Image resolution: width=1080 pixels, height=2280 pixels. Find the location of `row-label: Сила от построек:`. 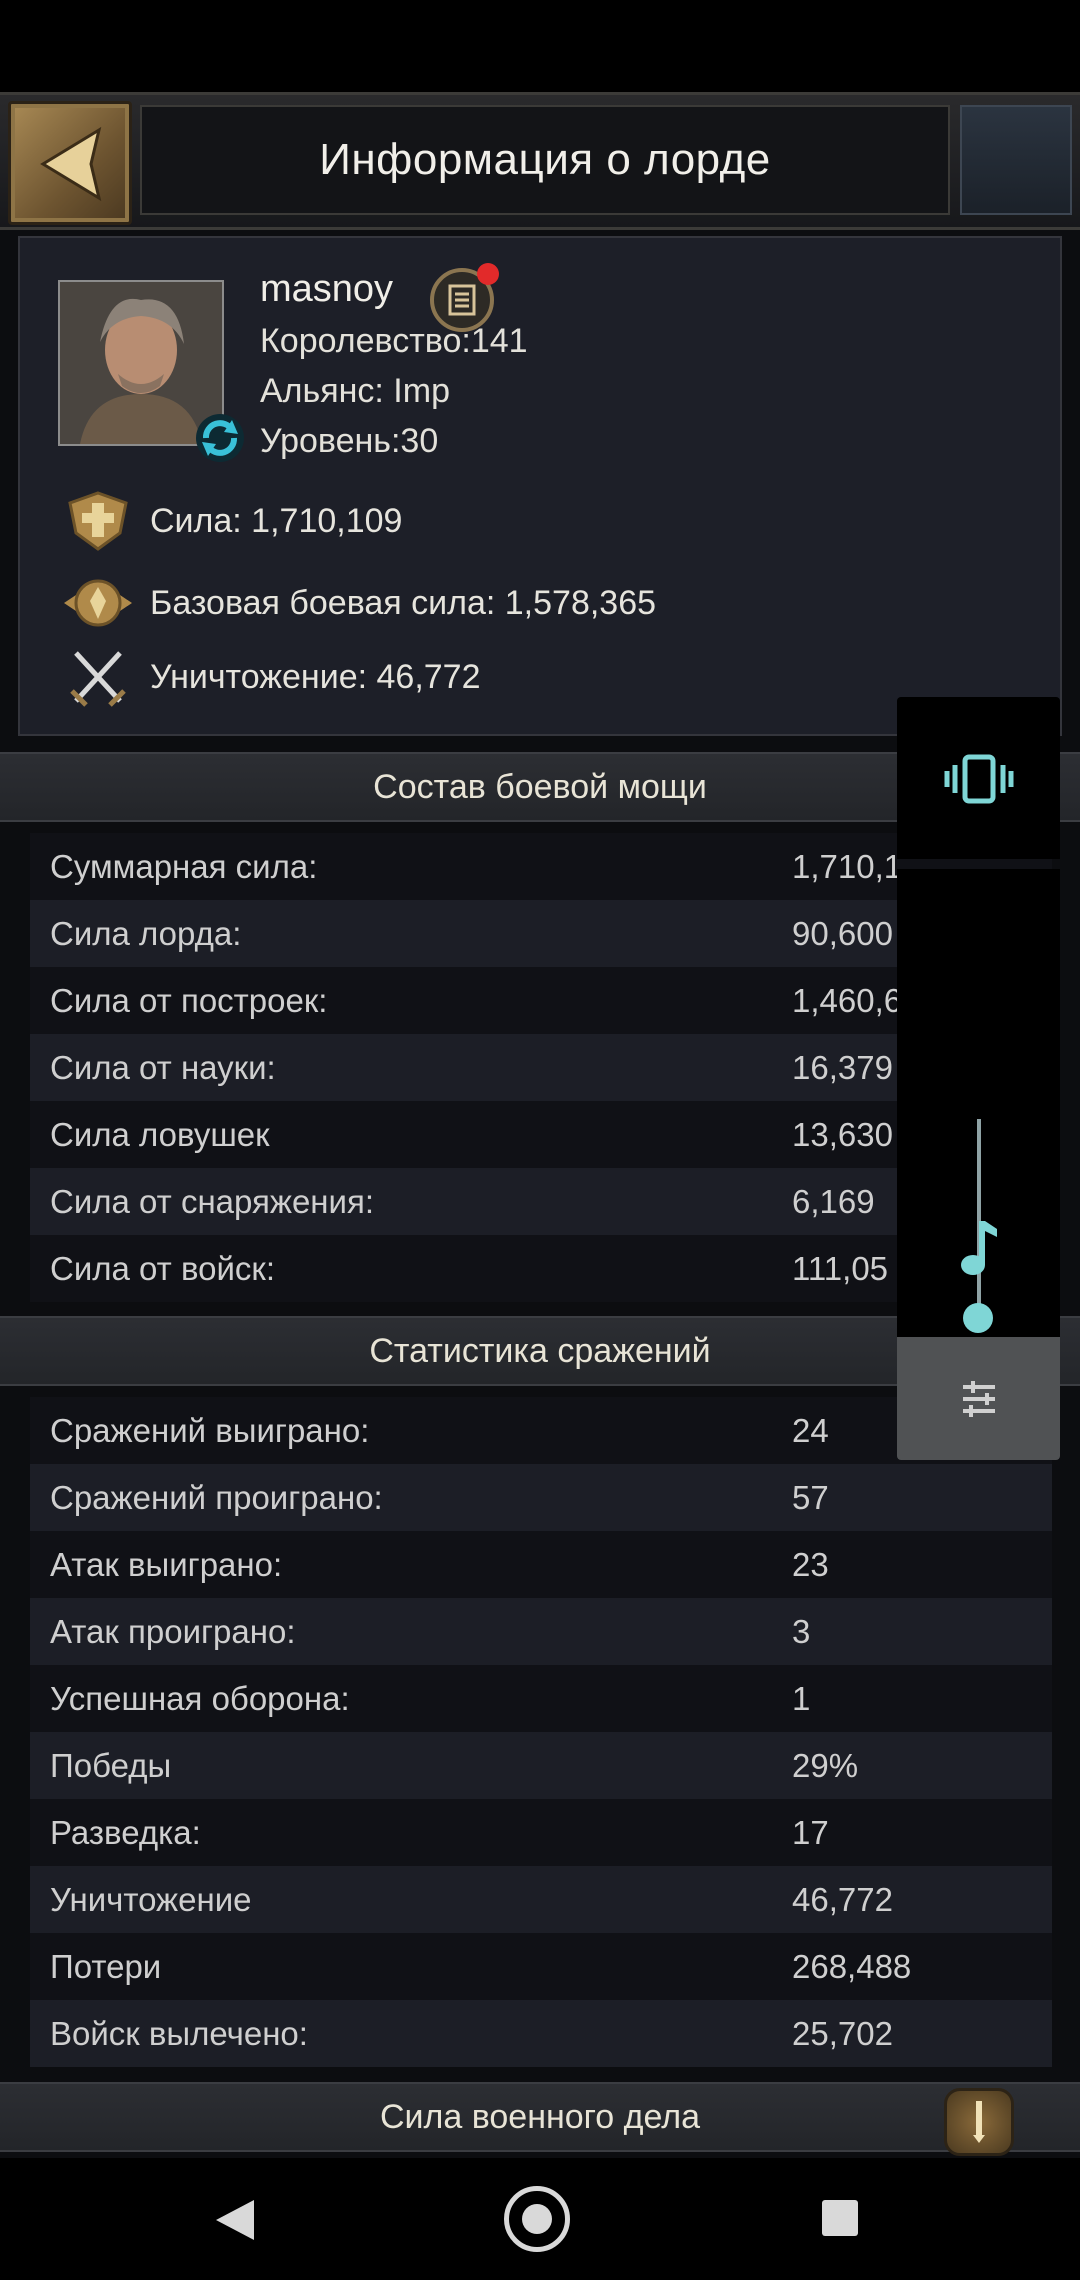

row-label: Сила от построек: is located at coordinates (189, 1000).